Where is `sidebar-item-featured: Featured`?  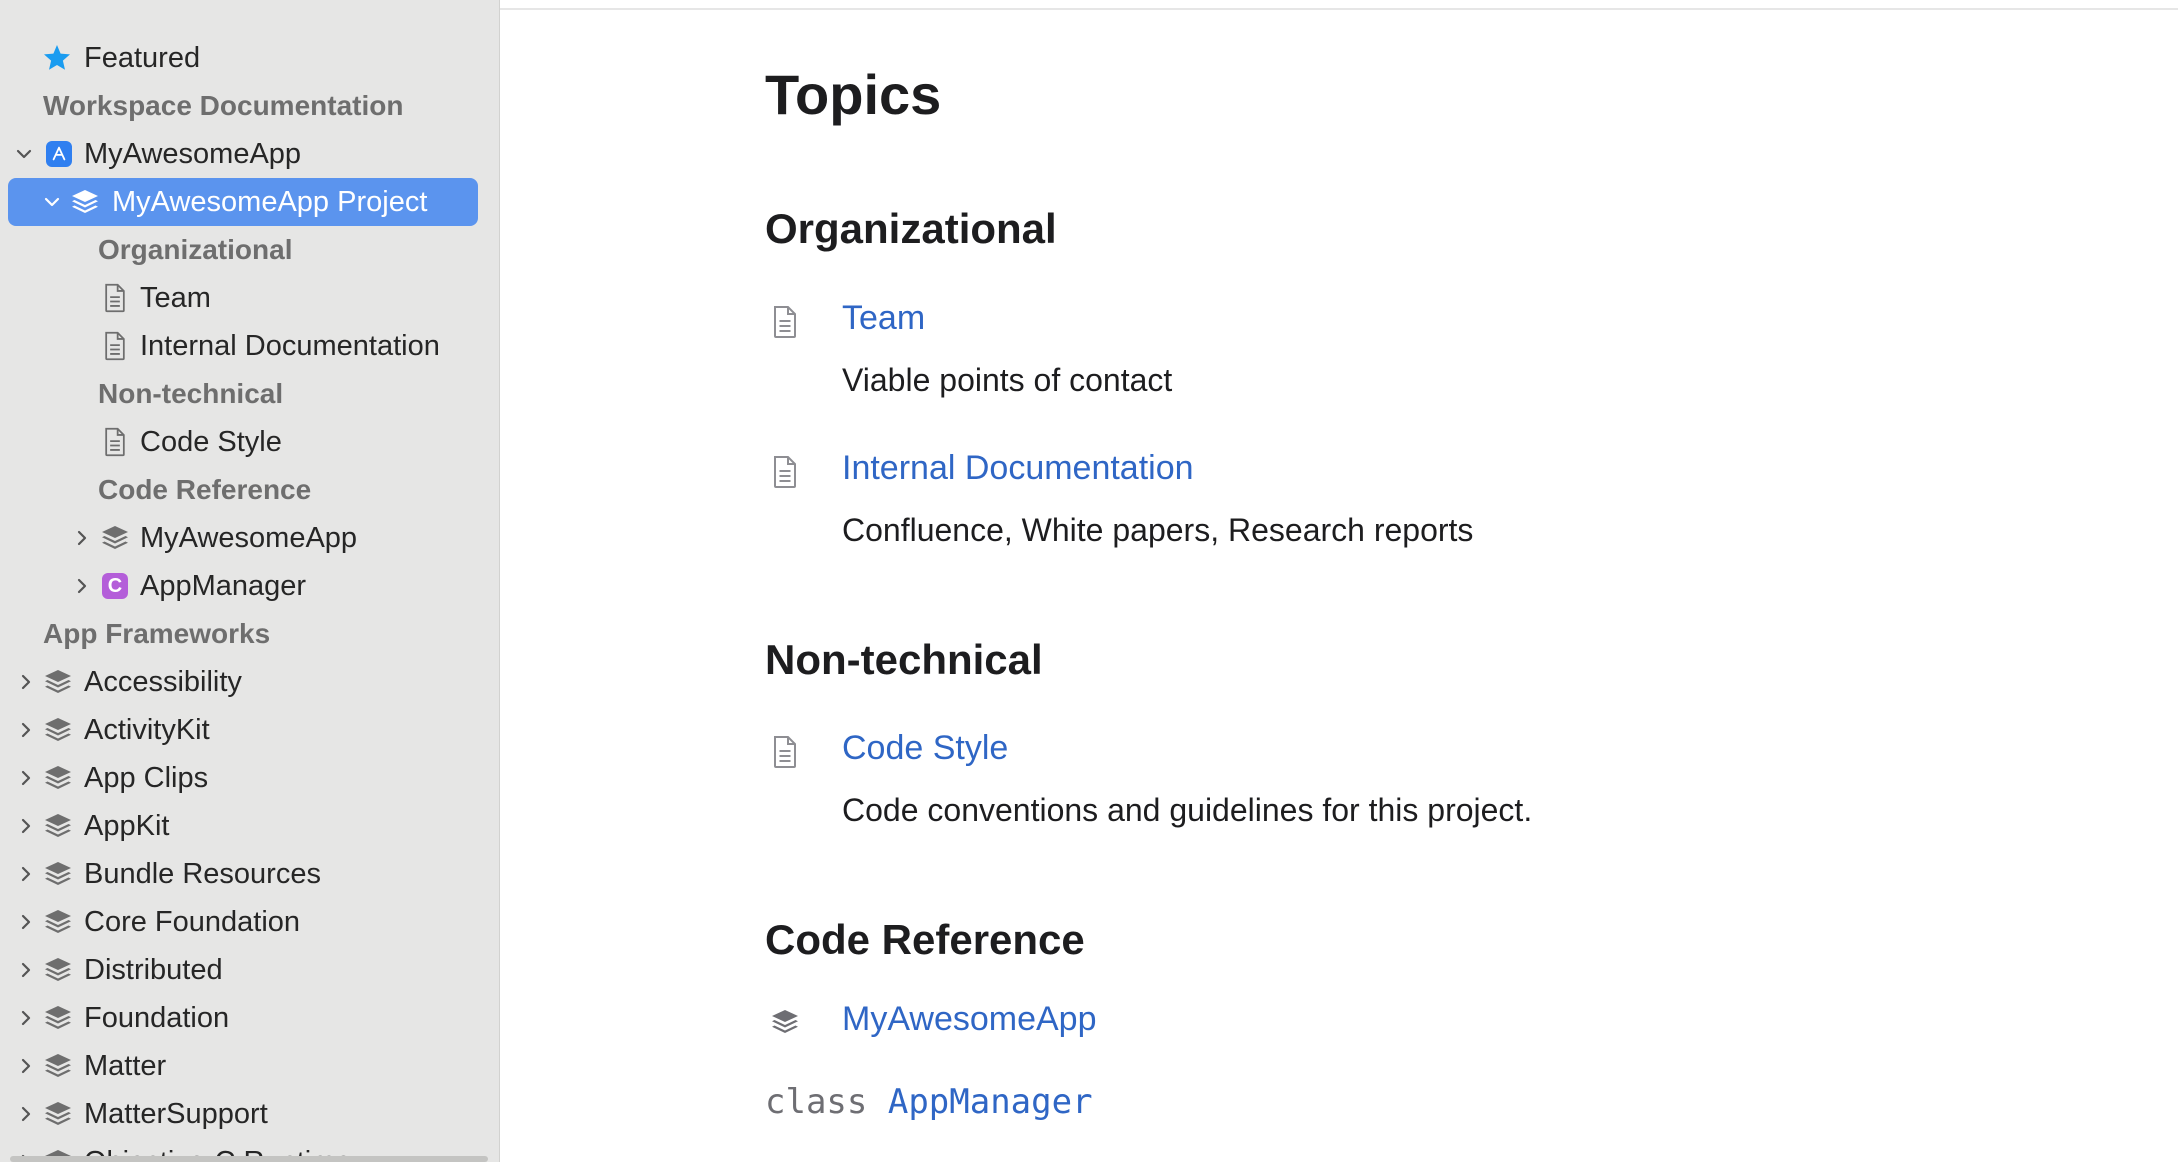
sidebar-item-featured: Featured is located at coordinates (249, 58).